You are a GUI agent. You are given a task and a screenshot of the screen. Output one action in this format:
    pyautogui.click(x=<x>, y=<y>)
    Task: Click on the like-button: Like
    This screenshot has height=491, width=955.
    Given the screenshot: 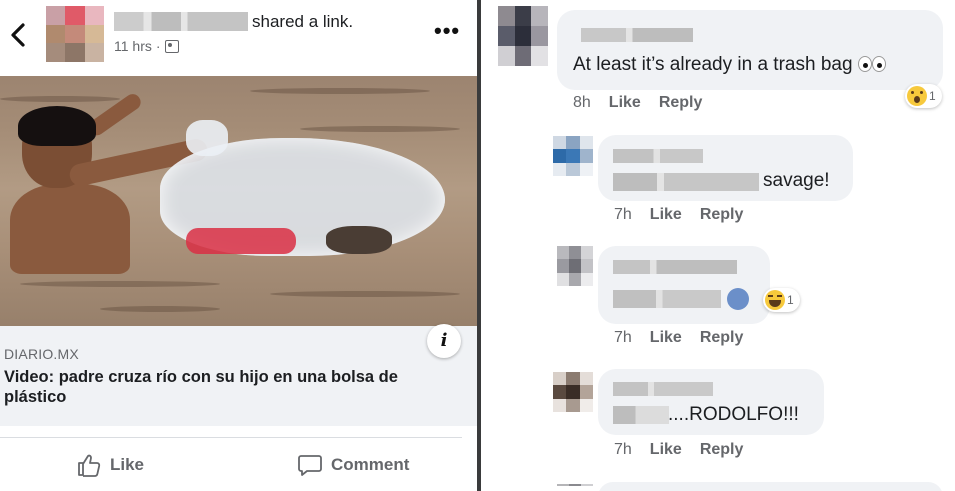 What is the action you would take?
    pyautogui.click(x=110, y=465)
    